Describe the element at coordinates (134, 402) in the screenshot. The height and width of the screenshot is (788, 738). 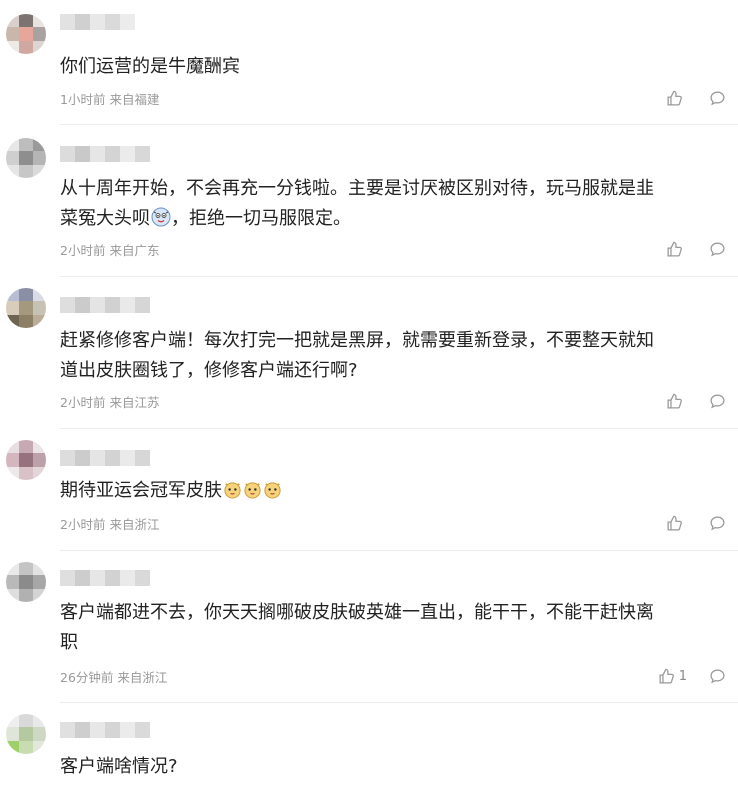
I see `comment-location: 来自江苏` at that location.